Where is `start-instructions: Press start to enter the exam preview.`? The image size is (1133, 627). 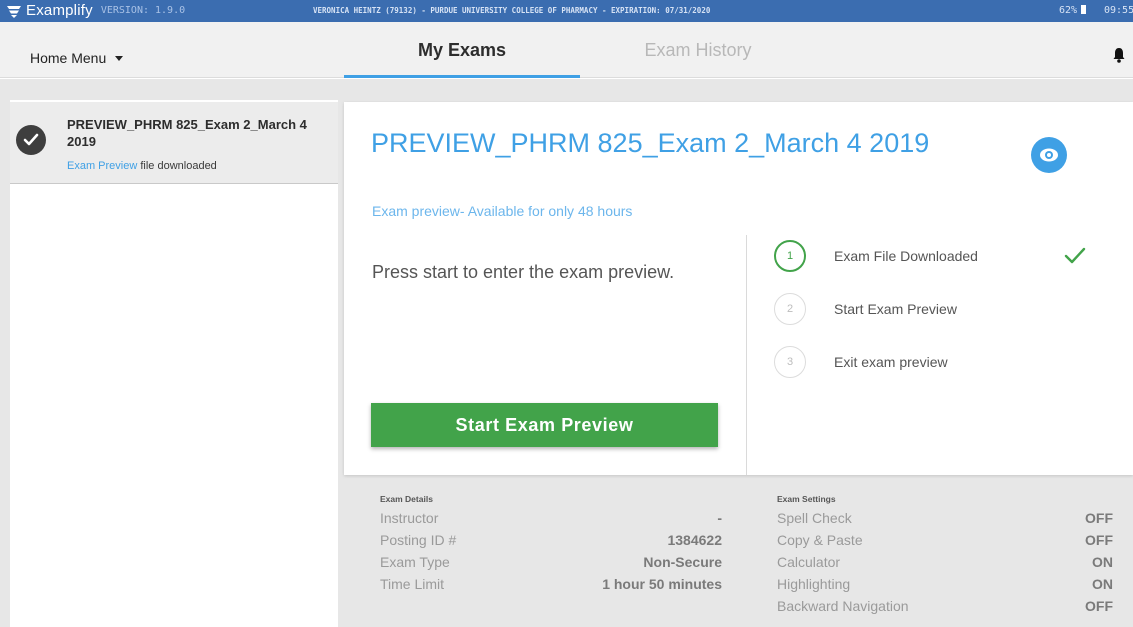
start-instructions: Press start to enter the exam preview. is located at coordinates (523, 272).